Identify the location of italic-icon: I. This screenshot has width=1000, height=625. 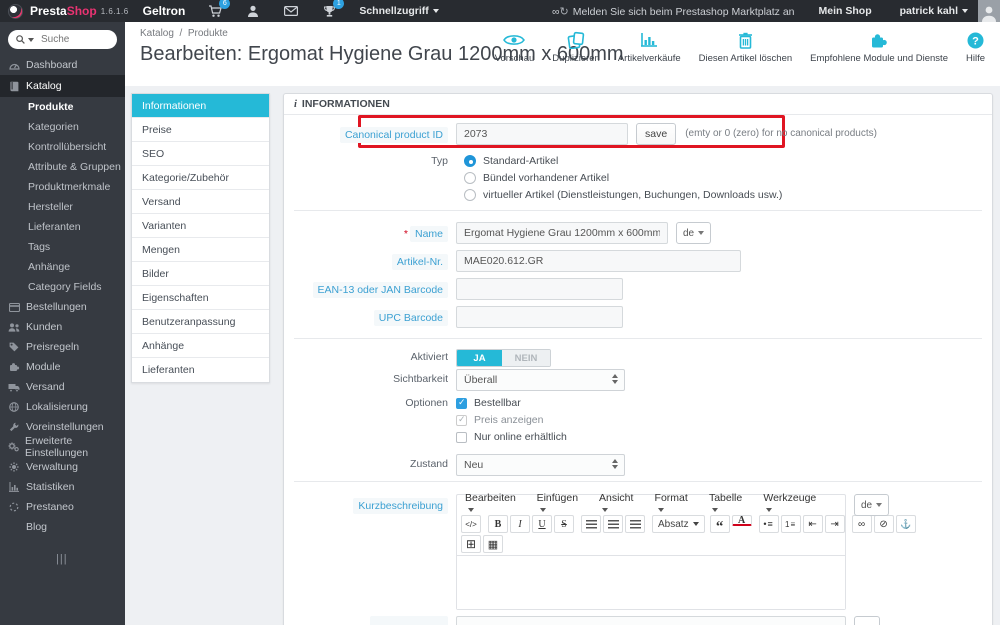
(520, 524).